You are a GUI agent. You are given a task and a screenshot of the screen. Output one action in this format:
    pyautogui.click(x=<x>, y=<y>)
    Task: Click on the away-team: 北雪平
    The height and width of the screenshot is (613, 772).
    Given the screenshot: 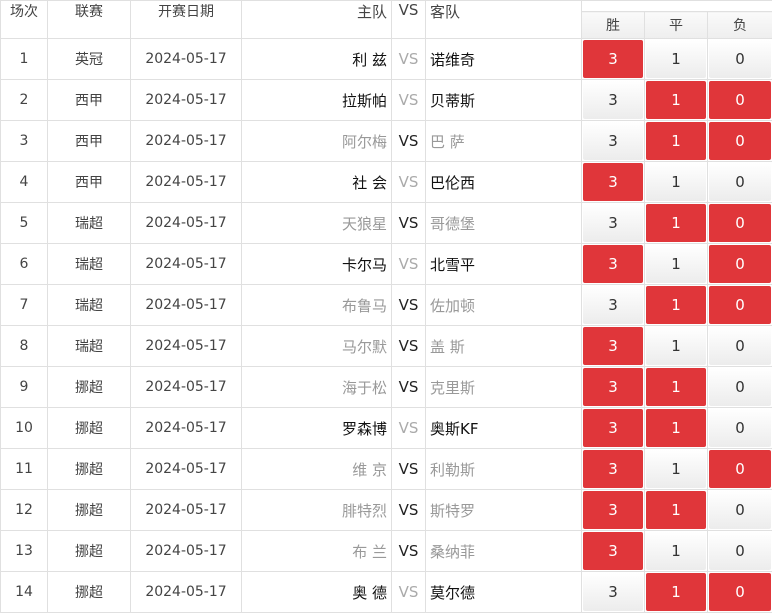 What is the action you would take?
    pyautogui.click(x=504, y=264)
    